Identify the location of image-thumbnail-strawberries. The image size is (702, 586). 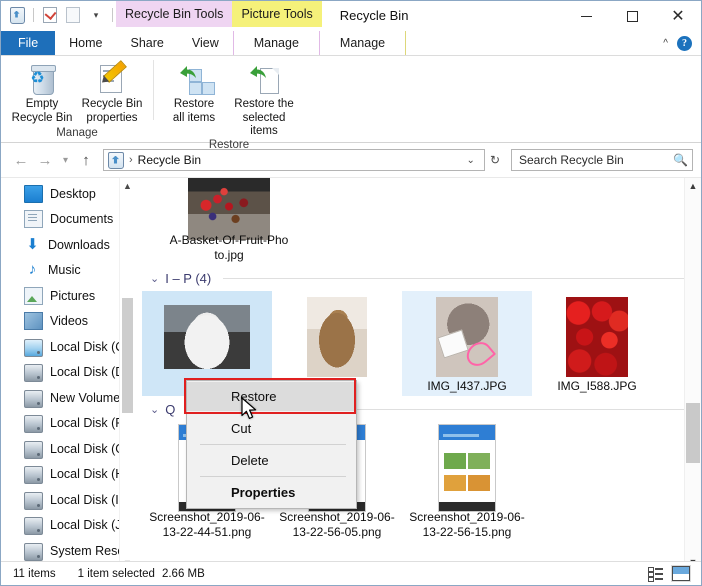
(597, 337).